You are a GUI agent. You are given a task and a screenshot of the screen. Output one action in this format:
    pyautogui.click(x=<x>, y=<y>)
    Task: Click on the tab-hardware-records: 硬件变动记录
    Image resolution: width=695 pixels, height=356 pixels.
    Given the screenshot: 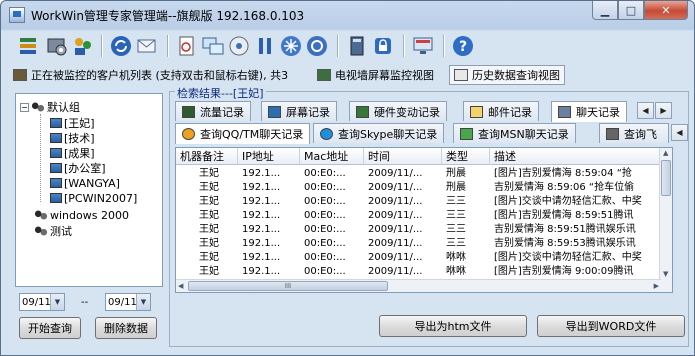 What is the action you would take?
    pyautogui.click(x=398, y=111)
    